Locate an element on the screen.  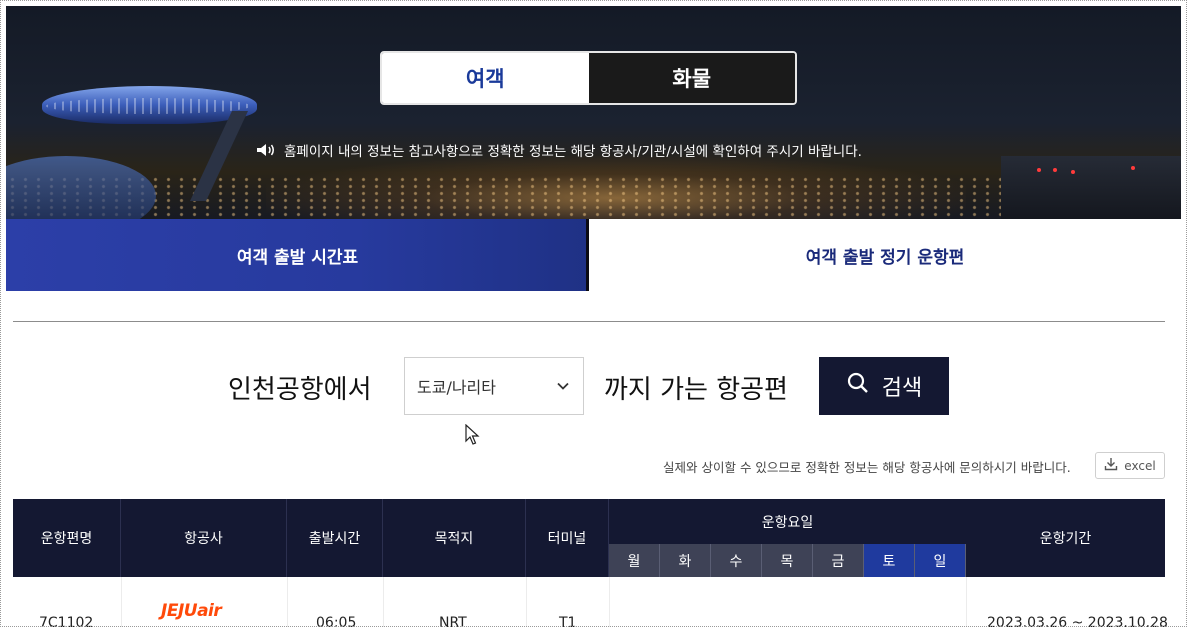
row-terminal: T1 is located at coordinates (568, 621).